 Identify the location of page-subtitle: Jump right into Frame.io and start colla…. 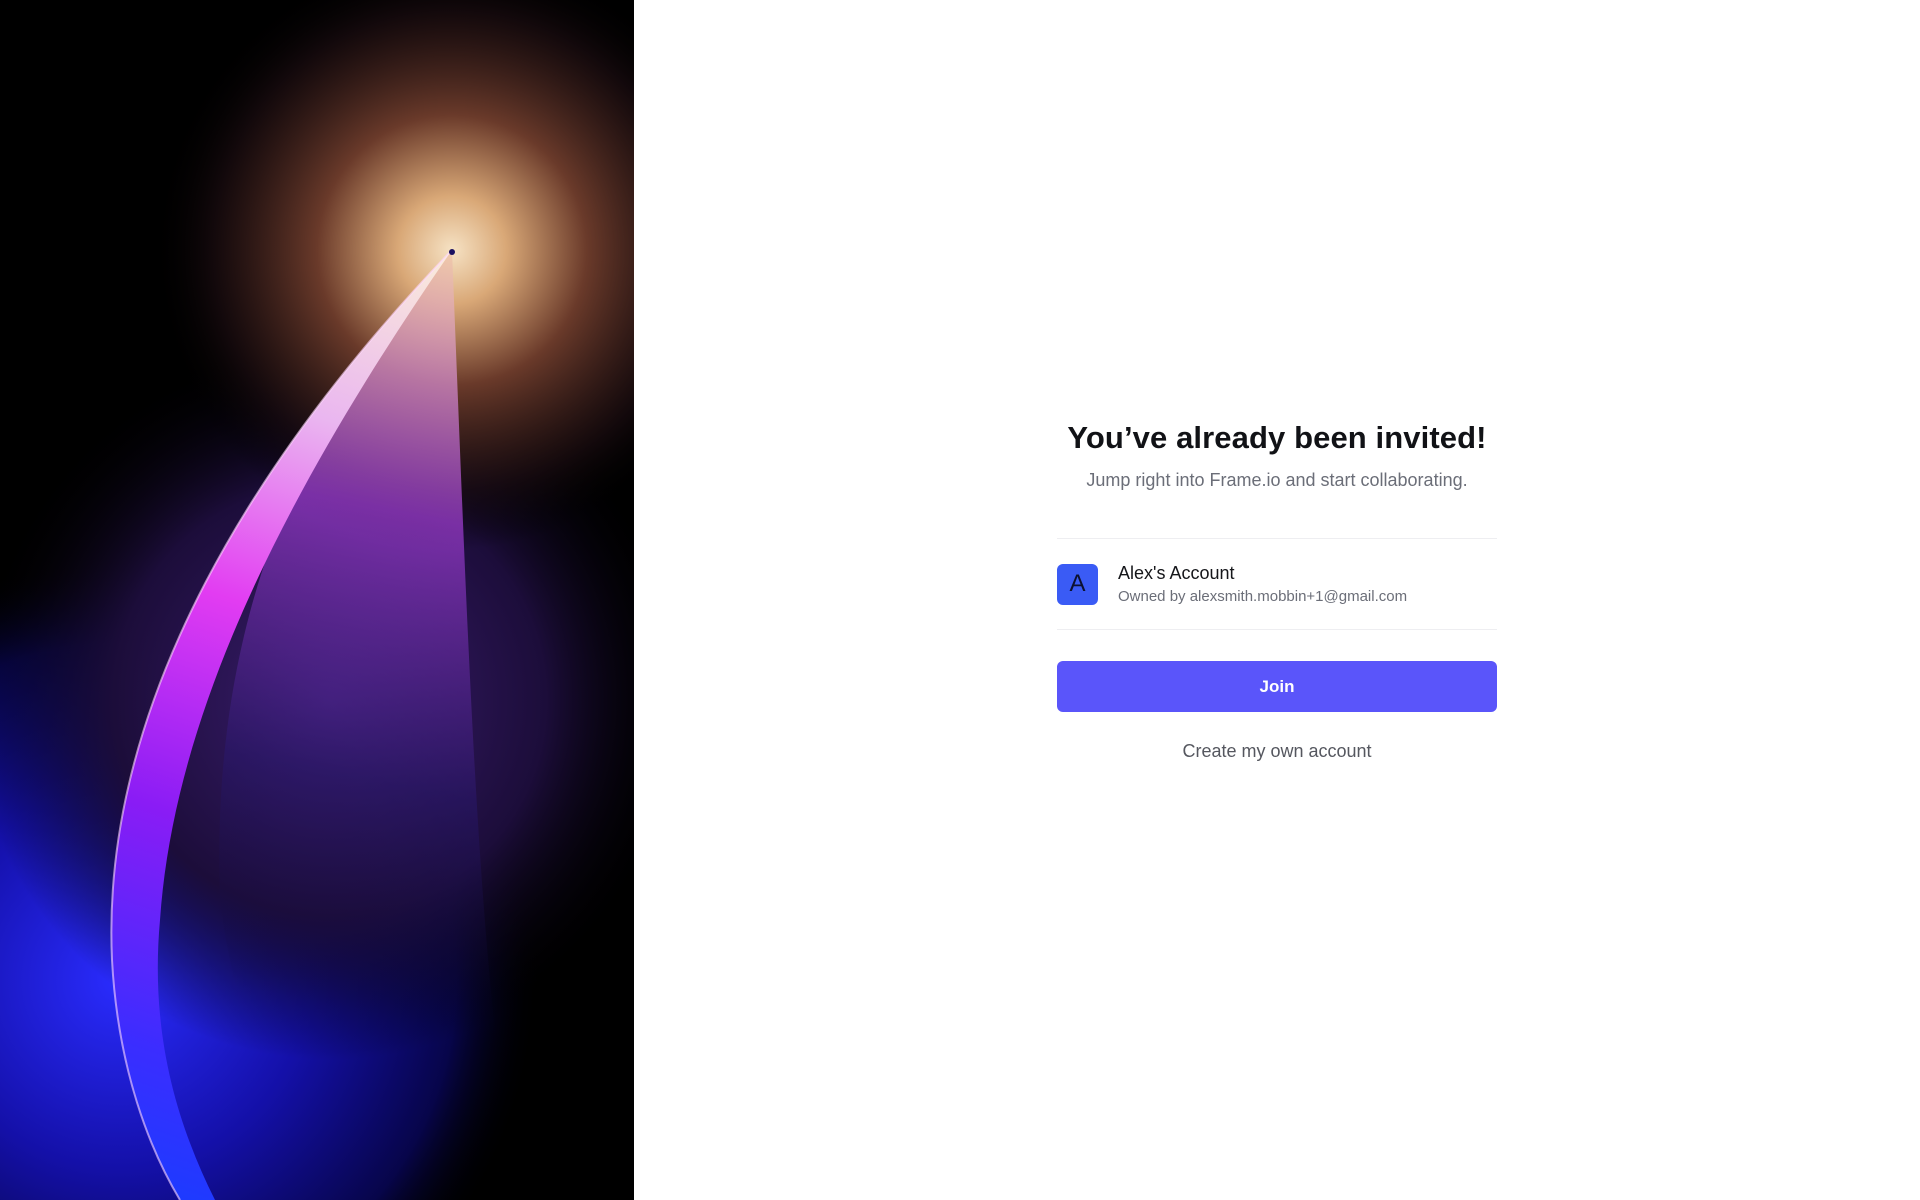
(1277, 480).